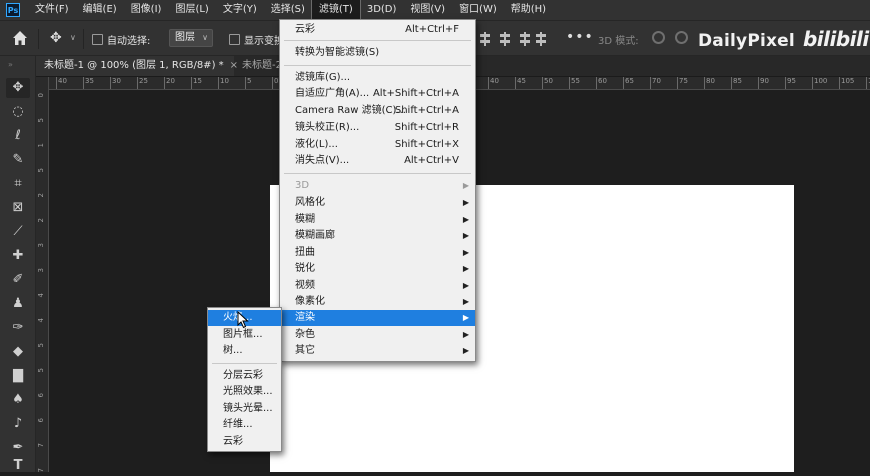 The image size is (870, 476). I want to click on home-icon, so click(20, 38).